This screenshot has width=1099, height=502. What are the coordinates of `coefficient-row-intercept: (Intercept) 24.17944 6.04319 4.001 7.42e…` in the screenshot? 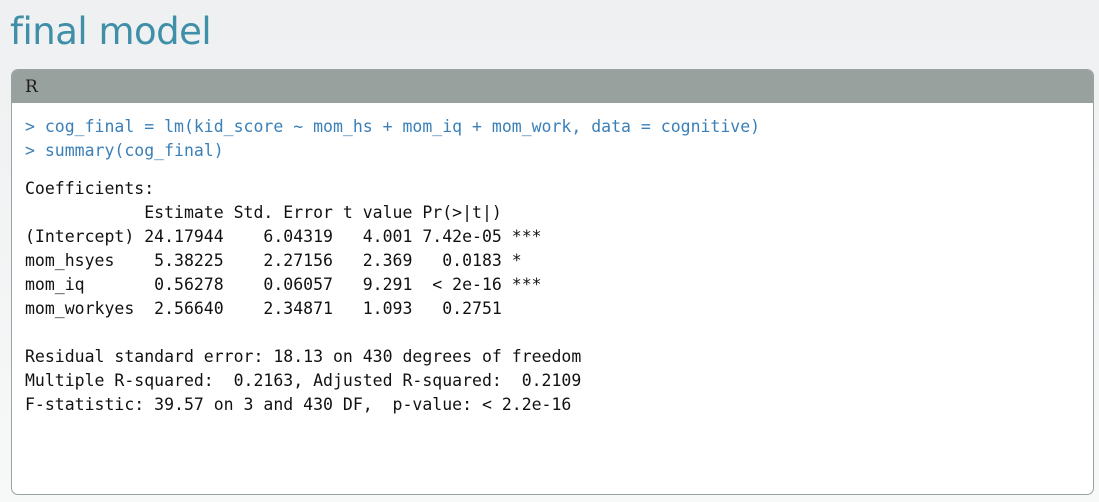 It's located at (283, 236).